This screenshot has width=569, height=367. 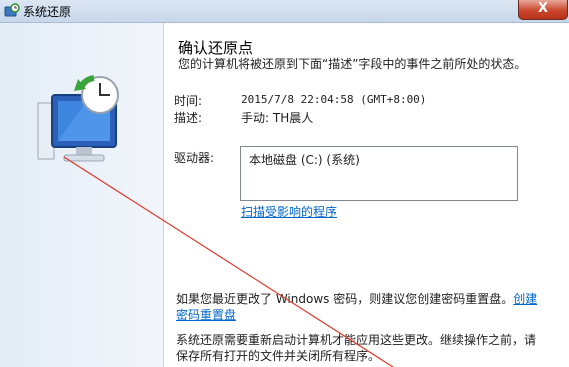 What do you see at coordinates (334, 99) in the screenshot?
I see `time-value: 2015/7/8 22:04:58 (GMT+8:00)` at bounding box center [334, 99].